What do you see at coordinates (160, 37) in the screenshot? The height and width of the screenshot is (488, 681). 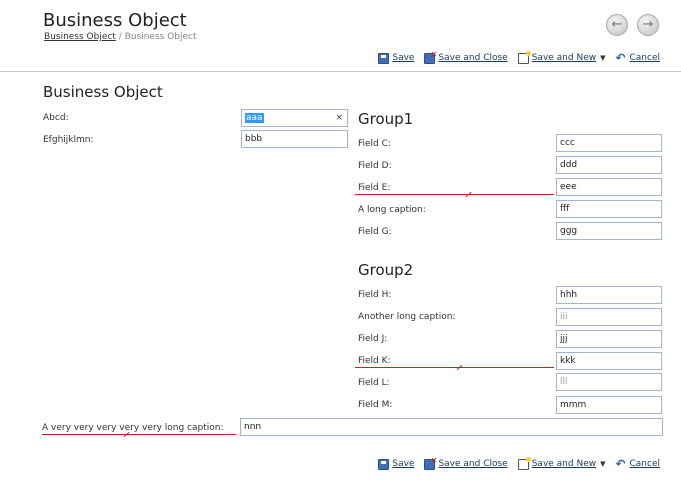 I see `breadcrumb-current: Business Object` at bounding box center [160, 37].